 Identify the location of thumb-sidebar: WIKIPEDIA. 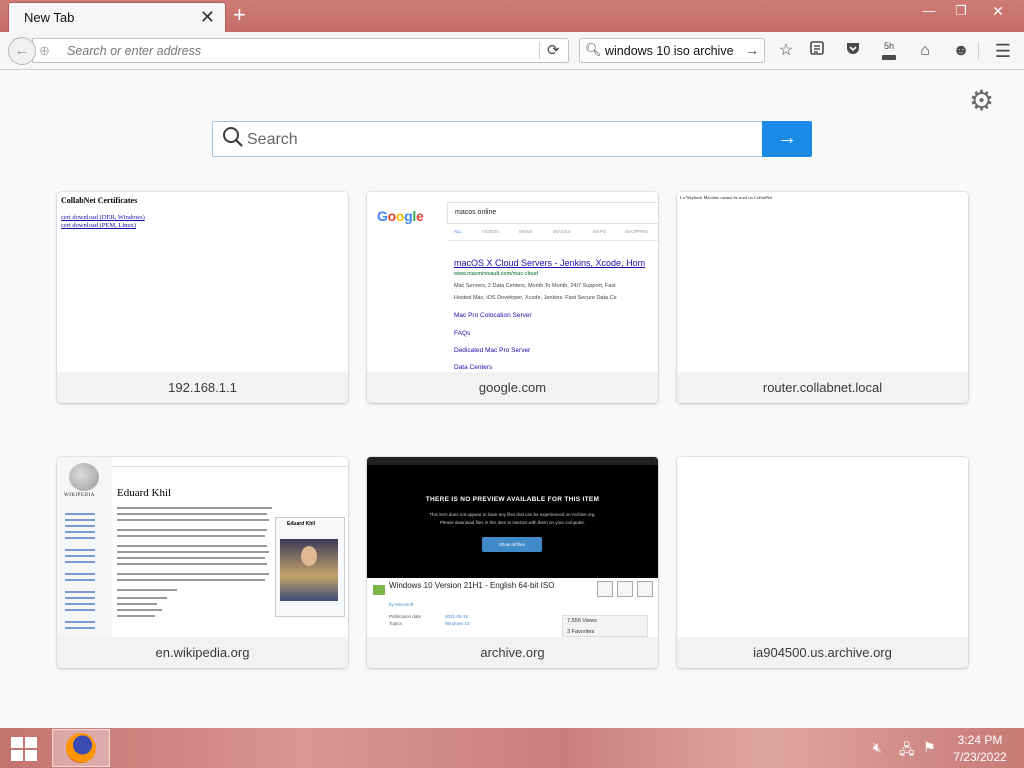
(84, 547).